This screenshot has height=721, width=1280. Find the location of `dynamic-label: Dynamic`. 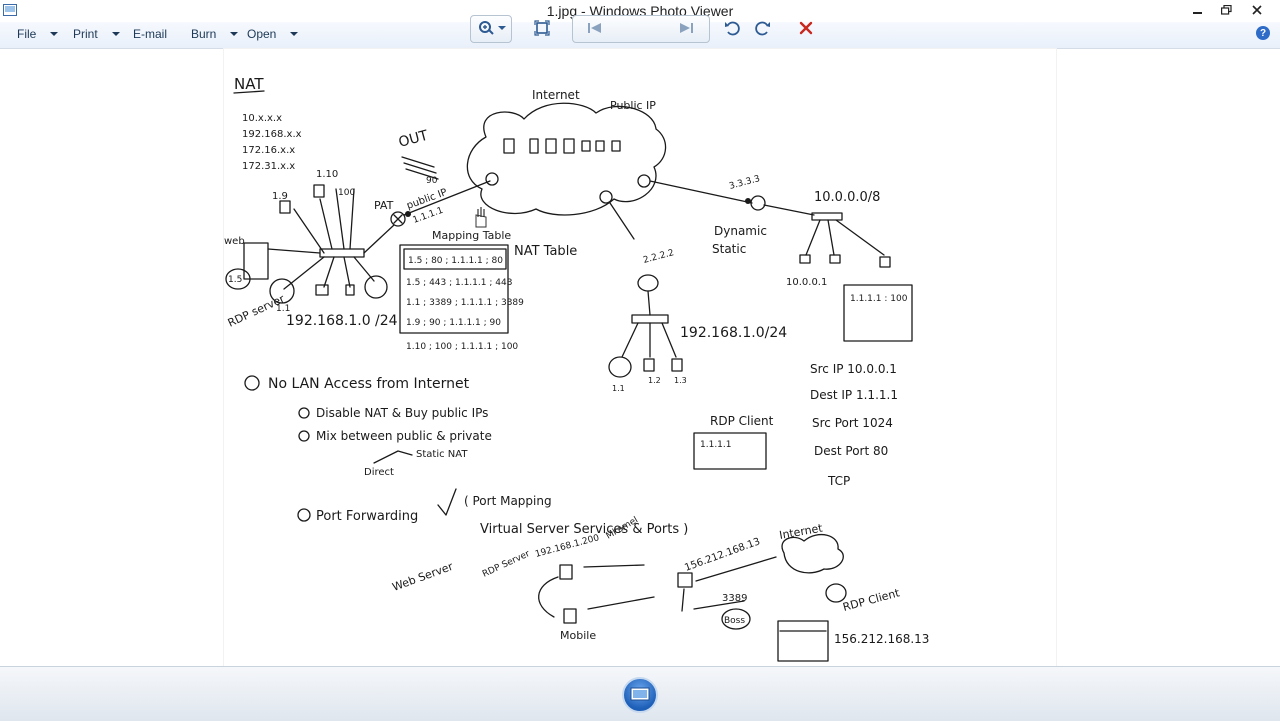

dynamic-label: Dynamic is located at coordinates (740, 231).